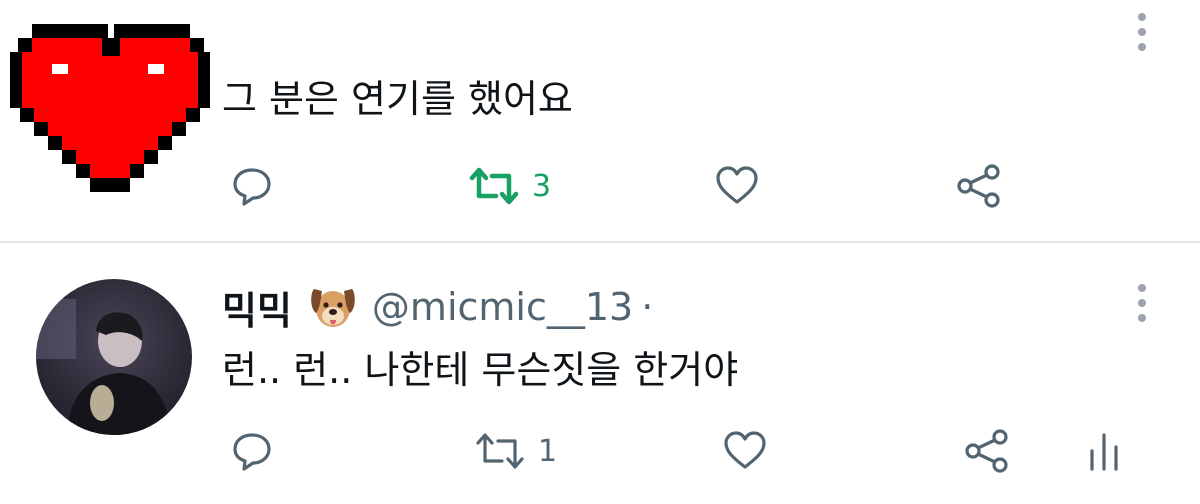 Image resolution: width=1200 pixels, height=504 pixels. Describe the element at coordinates (548, 451) in the screenshot. I see `retweet-count: 1` at that location.